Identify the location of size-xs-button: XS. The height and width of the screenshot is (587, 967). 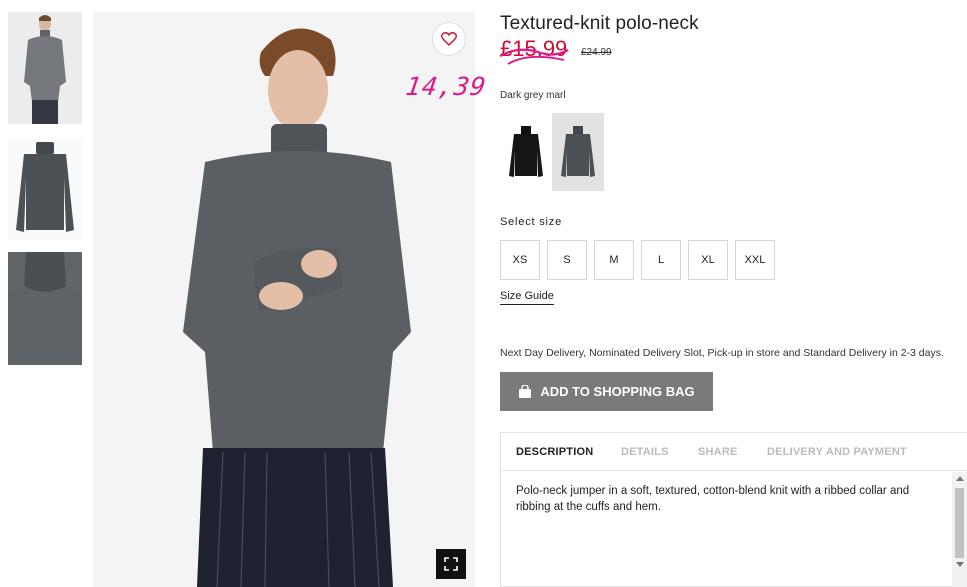
(520, 260).